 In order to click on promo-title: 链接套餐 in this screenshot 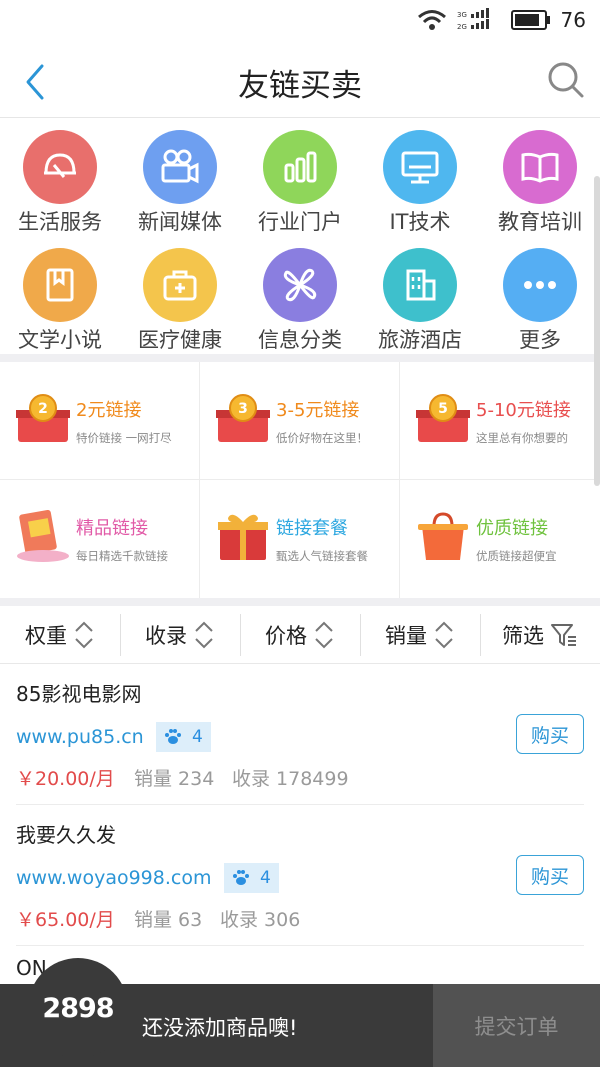, I will do `click(312, 528)`.